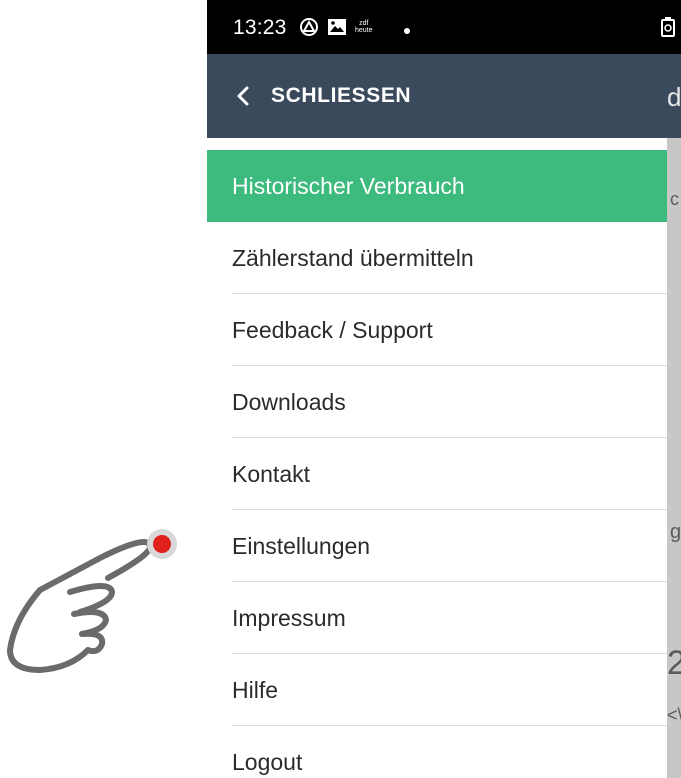 Image resolution: width=681 pixels, height=778 pixels. Describe the element at coordinates (668, 27) in the screenshot. I see `battery-icon` at that location.